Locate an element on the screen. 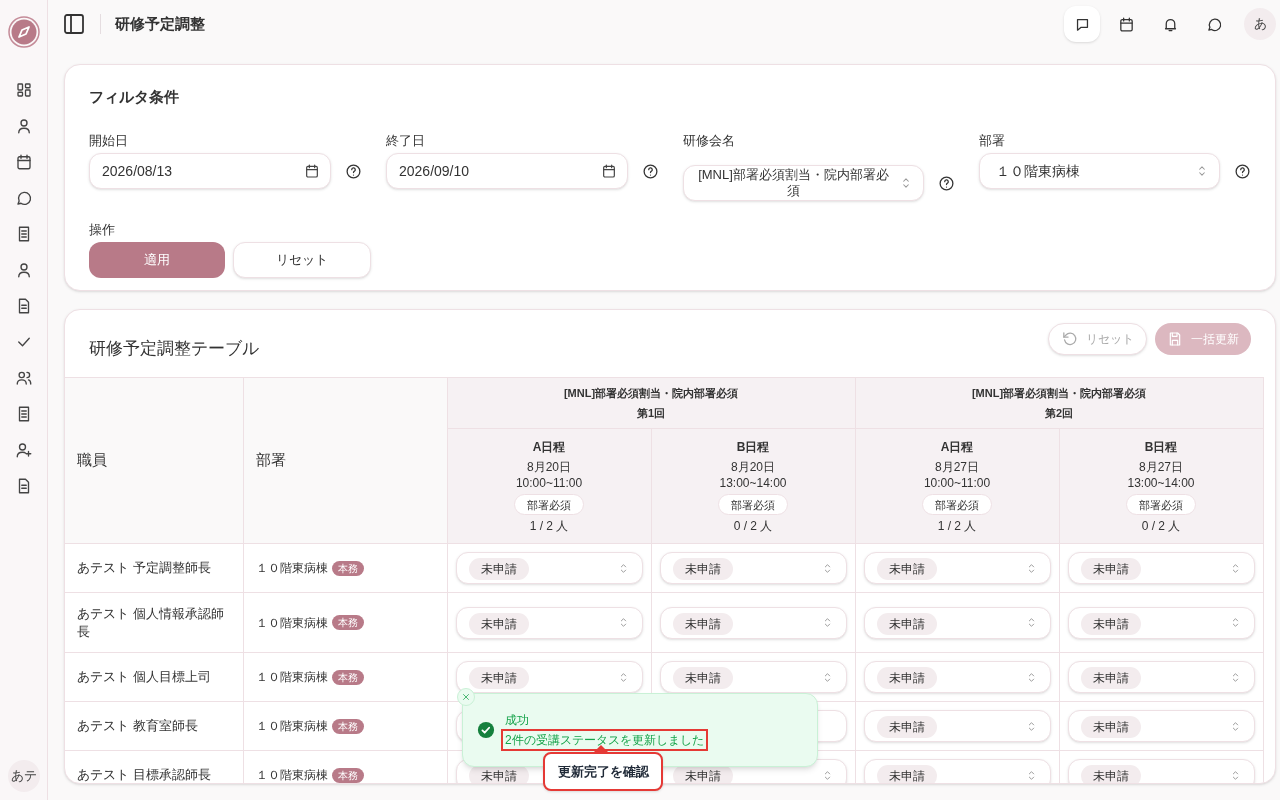 The height and width of the screenshot is (800, 1280). section-title: フィルタ条件 is located at coordinates (134, 97).